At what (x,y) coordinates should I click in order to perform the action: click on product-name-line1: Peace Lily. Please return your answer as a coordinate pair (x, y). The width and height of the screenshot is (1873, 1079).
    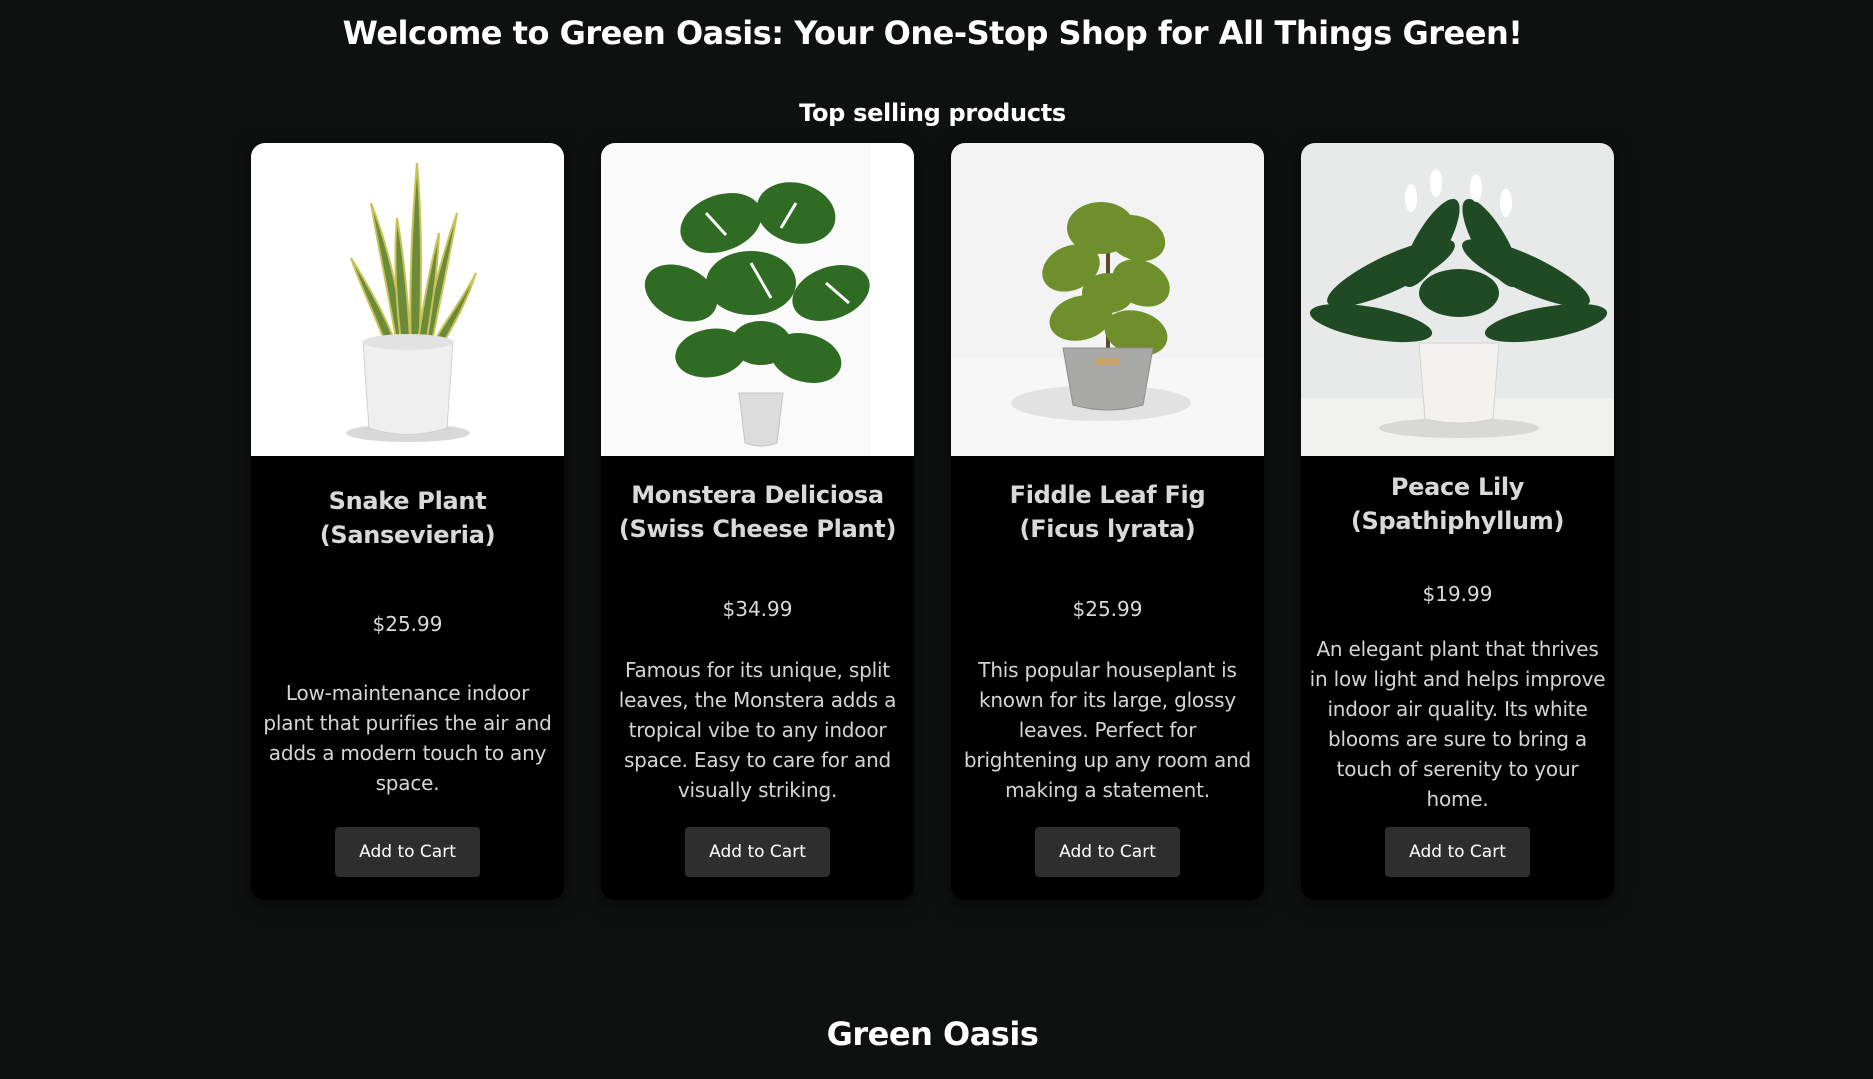
    Looking at the image, I should click on (1457, 487).